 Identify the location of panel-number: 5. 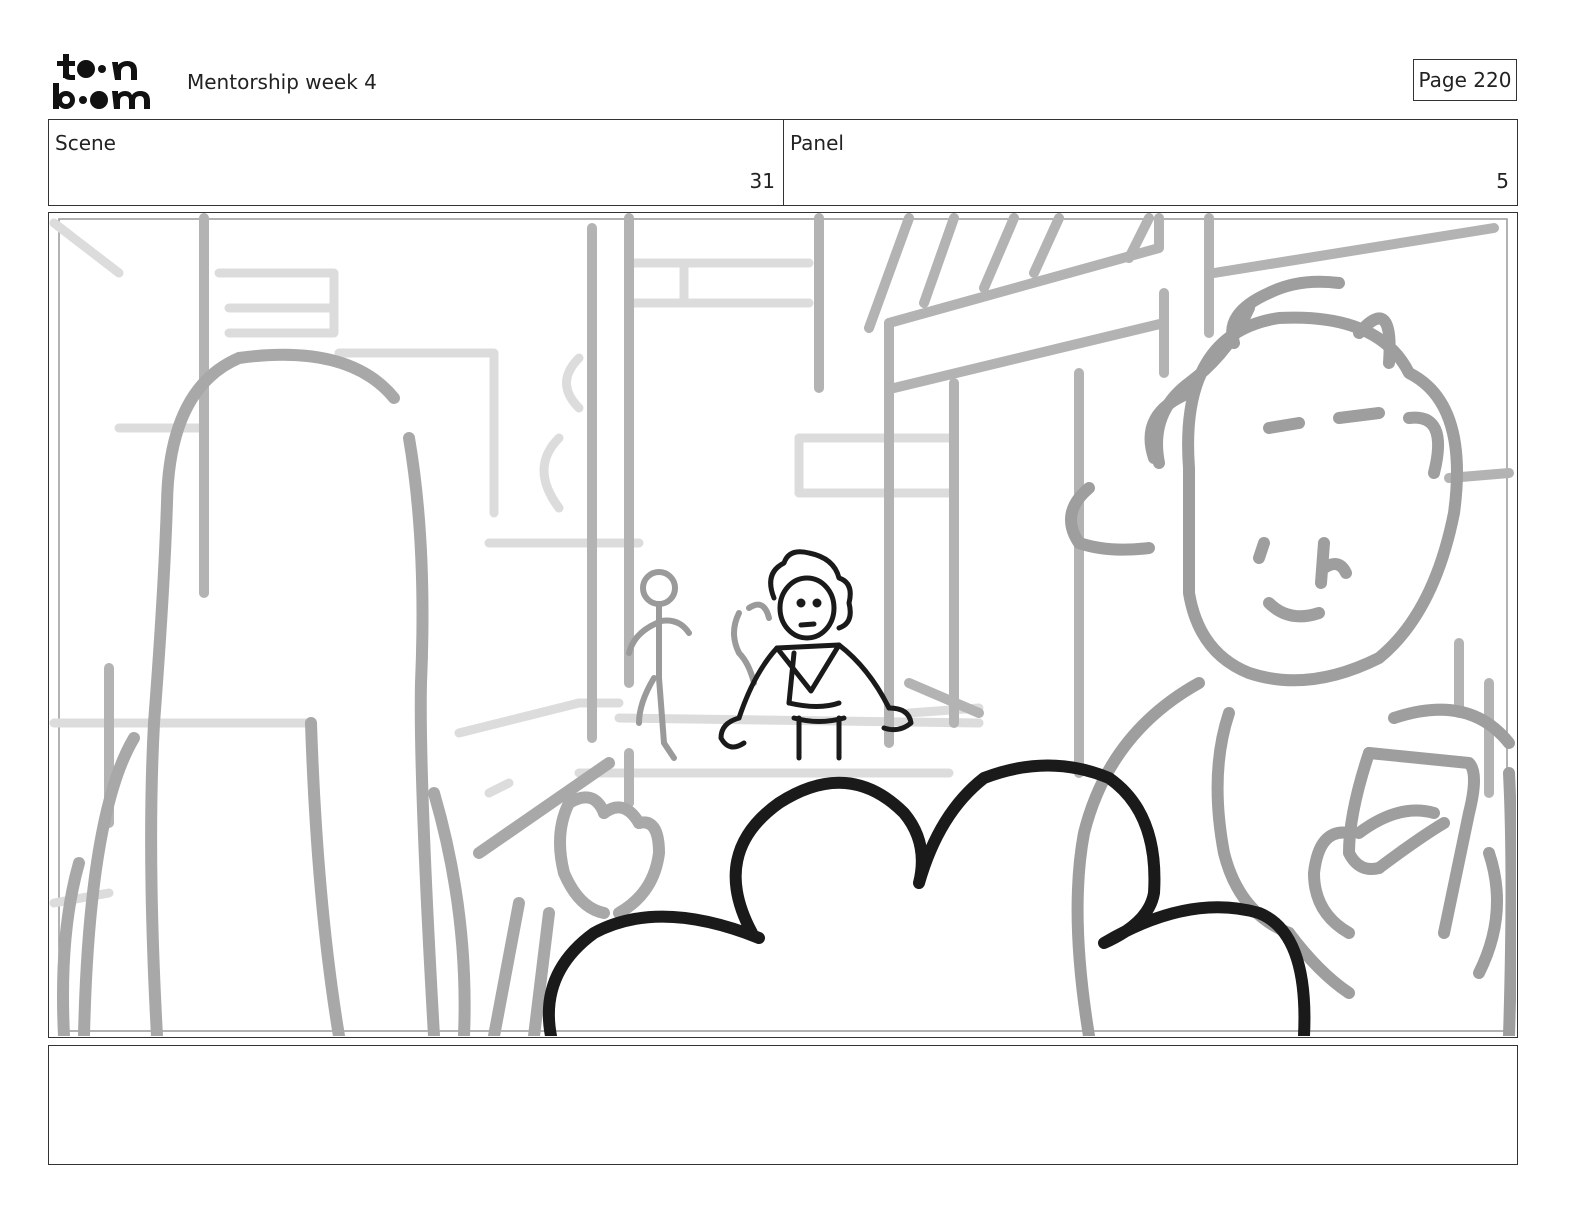
(1502, 181).